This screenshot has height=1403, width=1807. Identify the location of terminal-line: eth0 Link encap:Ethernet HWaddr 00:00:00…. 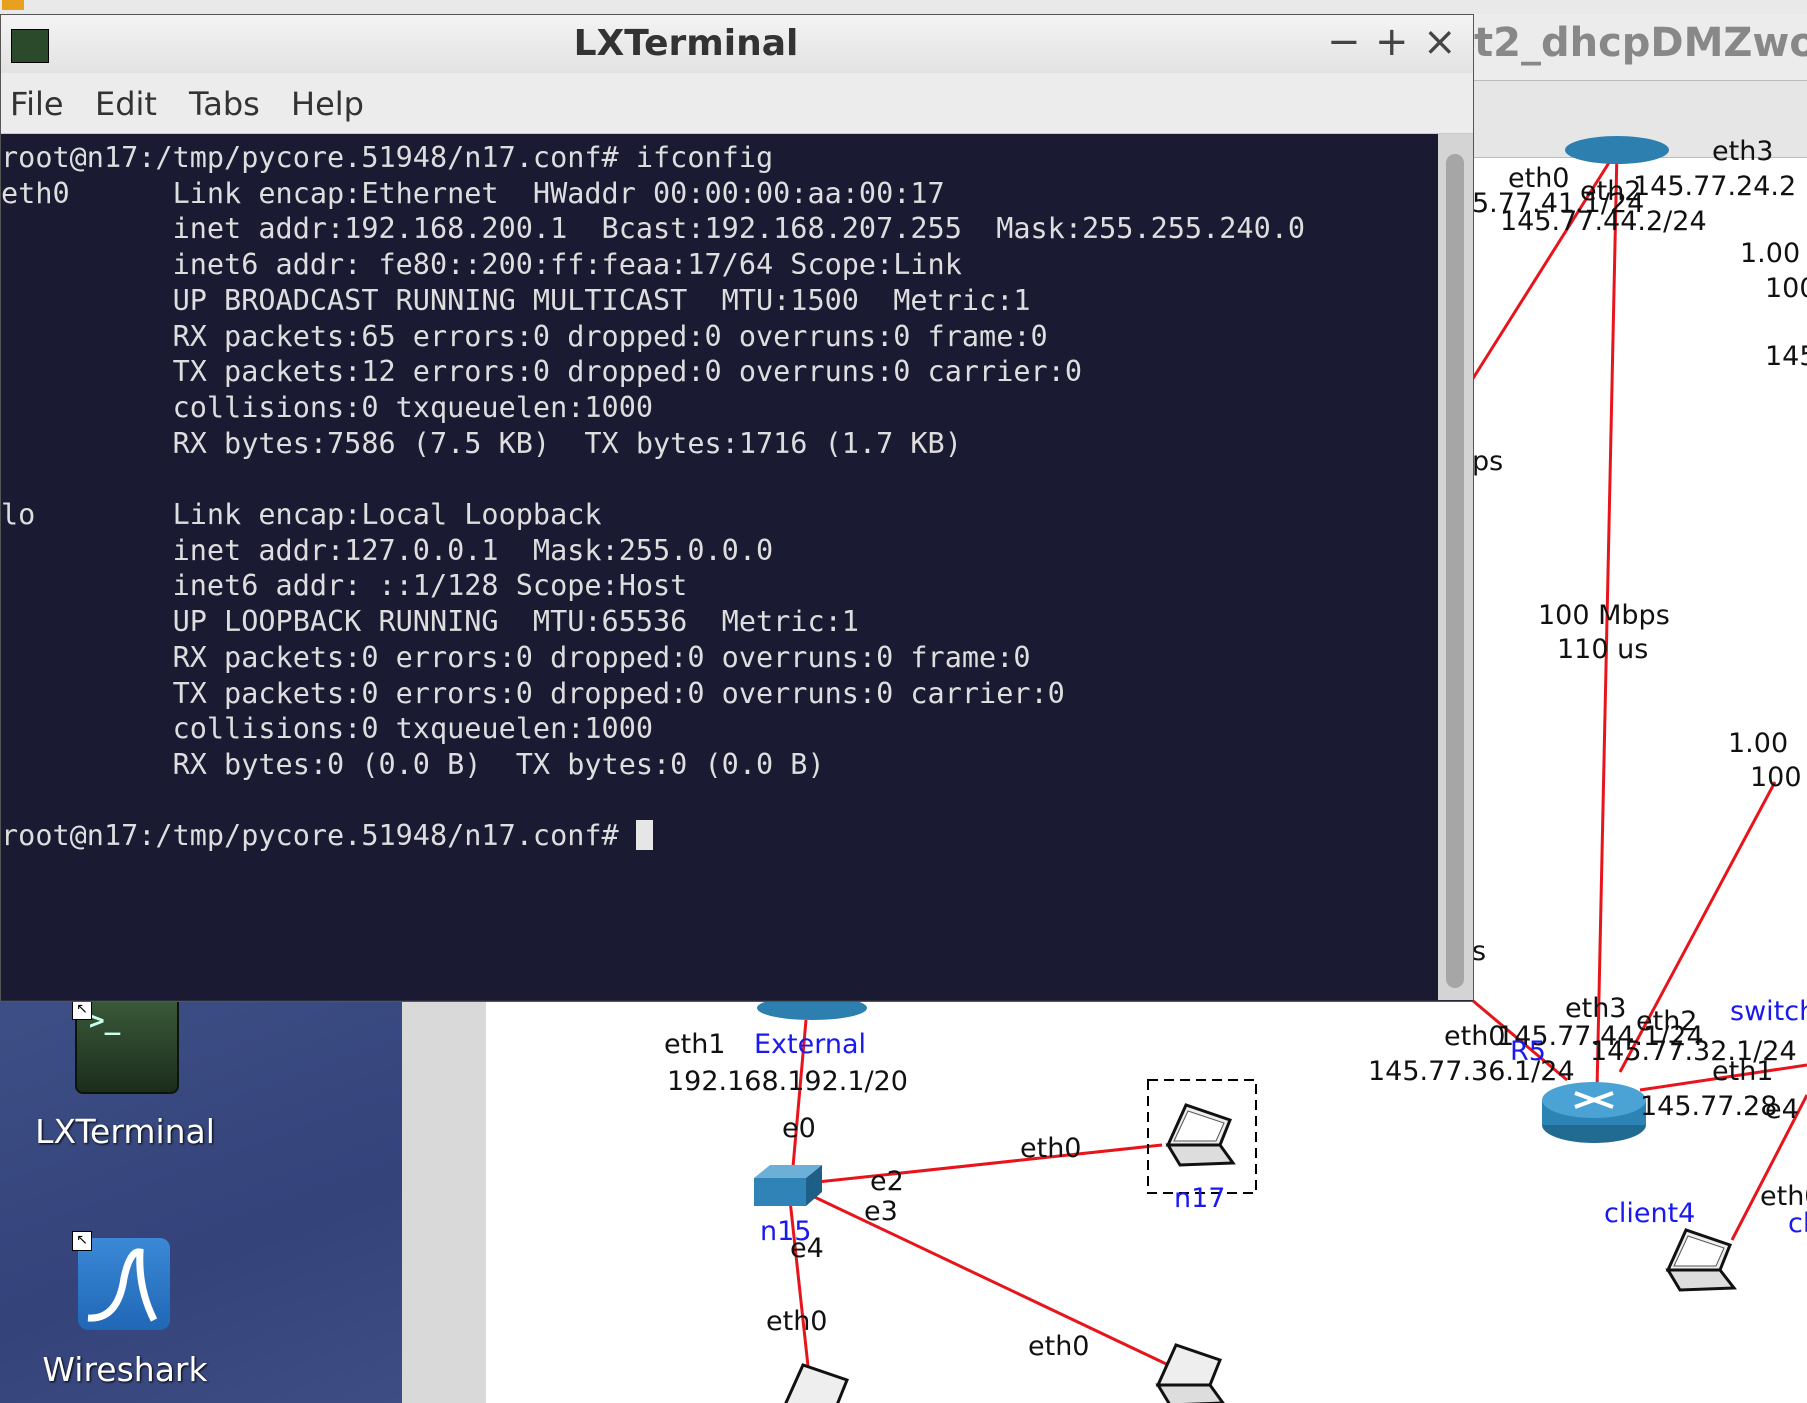
(473, 193).